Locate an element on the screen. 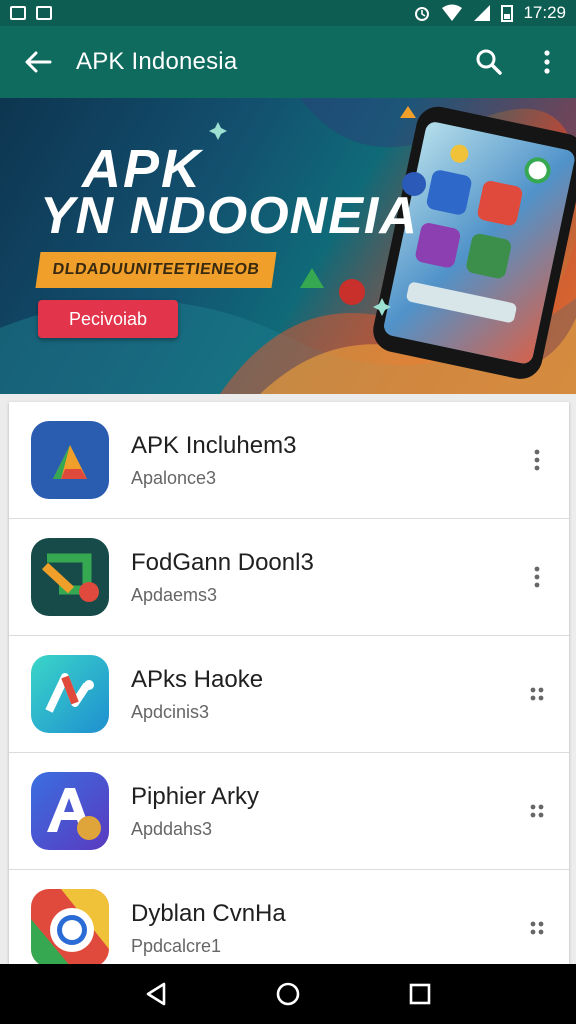 The image size is (576, 1024). app-subtitle: Apddahs3 is located at coordinates (172, 828).